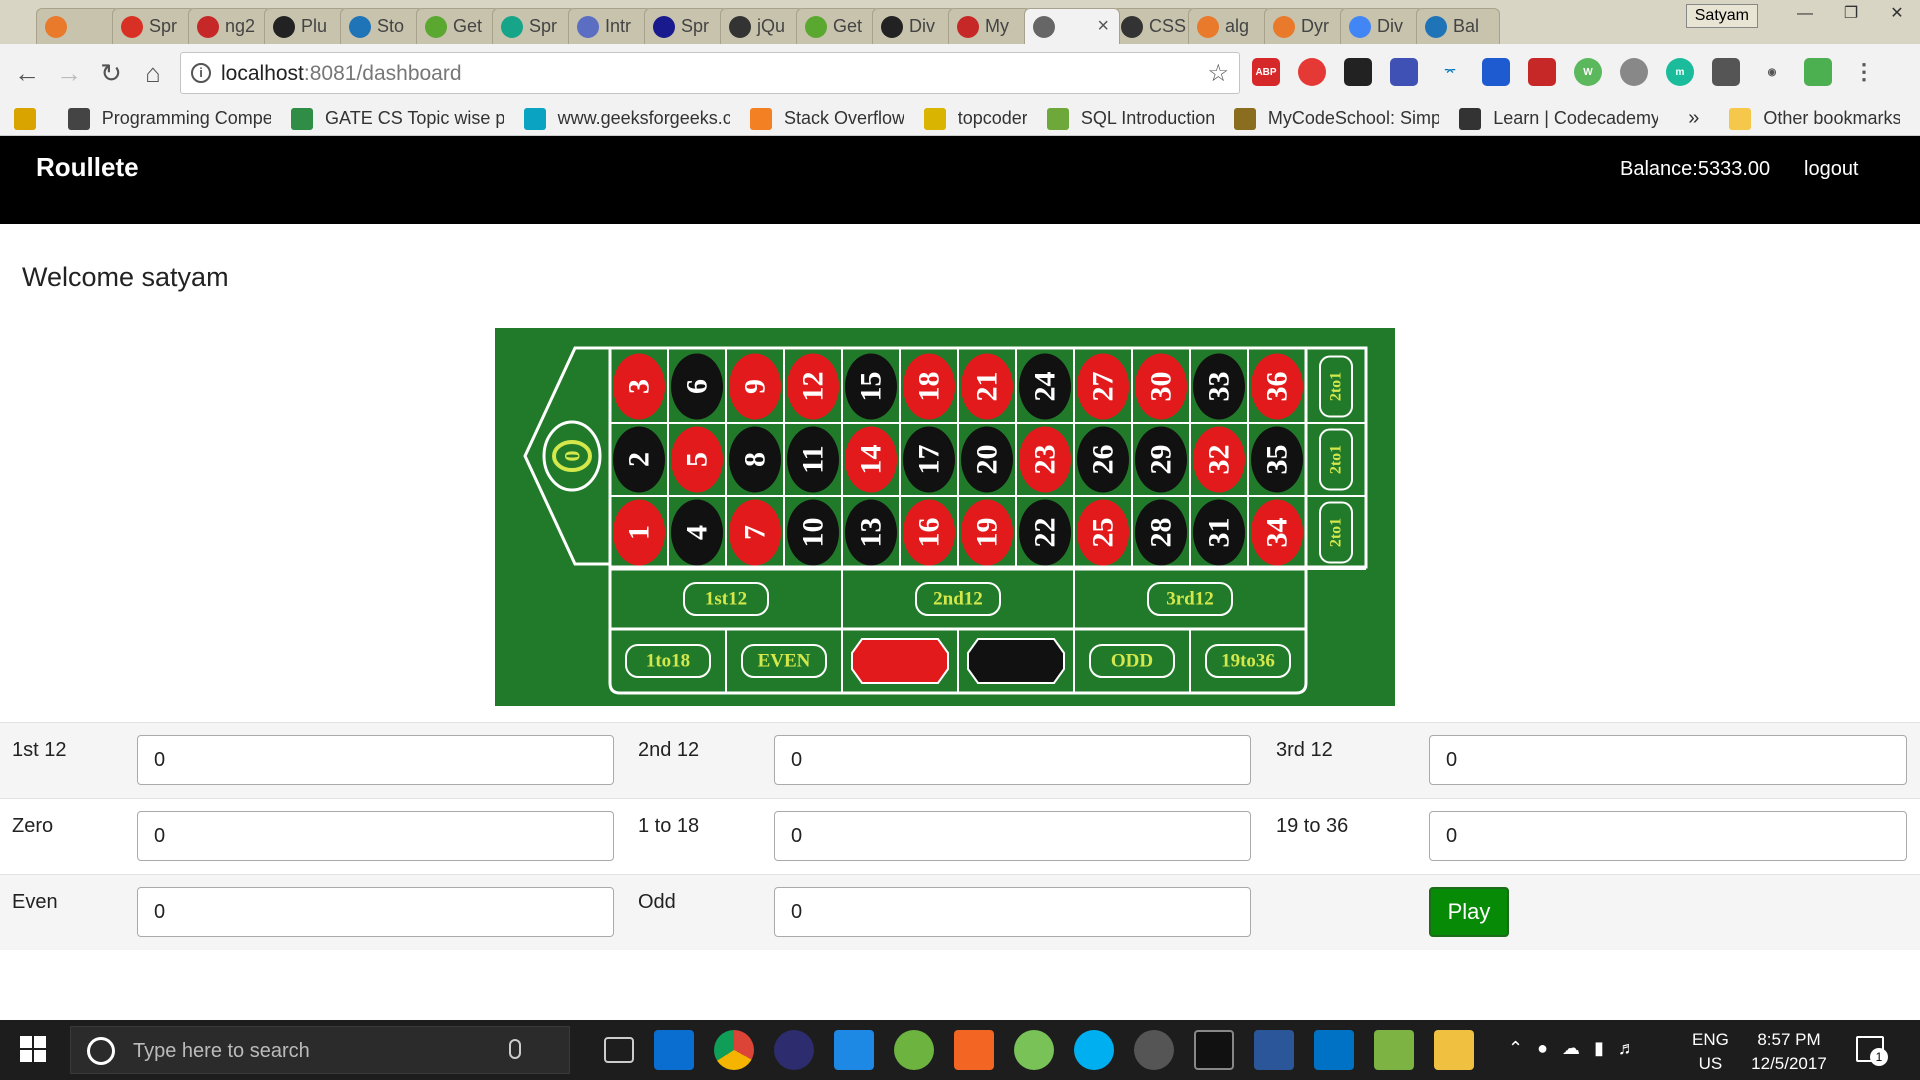 This screenshot has width=1920, height=1080. What do you see at coordinates (1693, 118) in the screenshot?
I see `bookmarks-overflow-icon: »` at bounding box center [1693, 118].